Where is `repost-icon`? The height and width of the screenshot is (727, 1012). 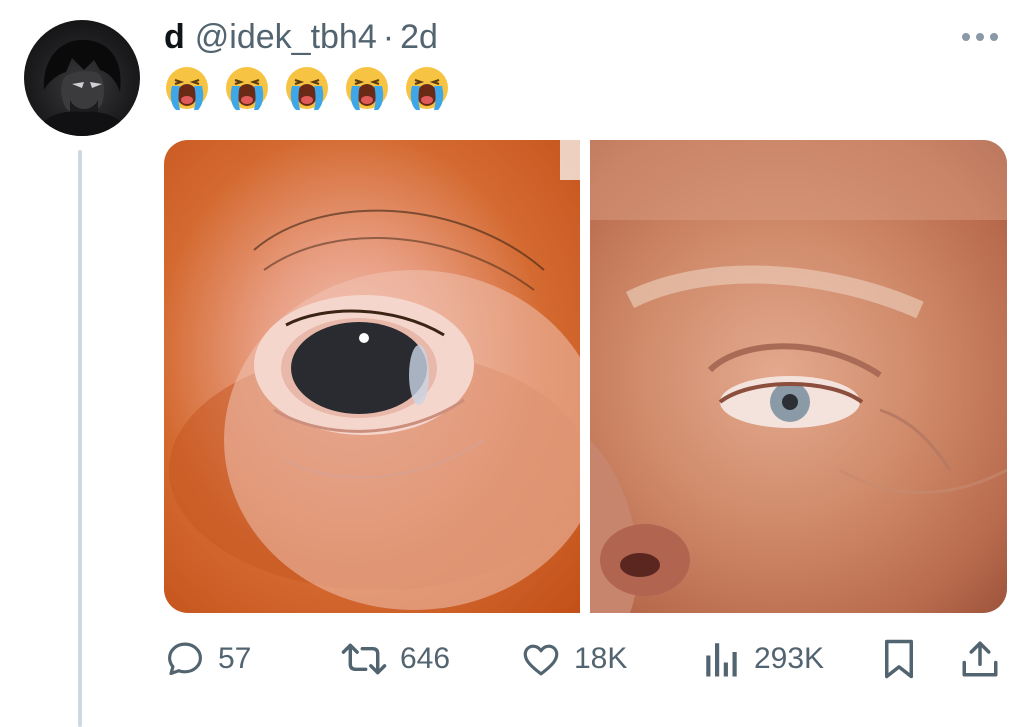 repost-icon is located at coordinates (364, 659).